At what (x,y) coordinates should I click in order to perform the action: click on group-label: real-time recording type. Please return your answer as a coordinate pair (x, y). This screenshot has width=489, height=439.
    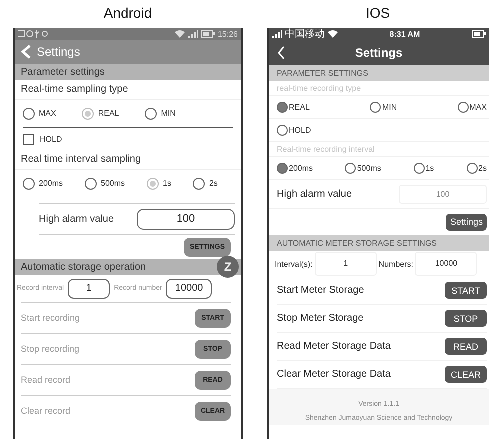
    Looking at the image, I should click on (319, 88).